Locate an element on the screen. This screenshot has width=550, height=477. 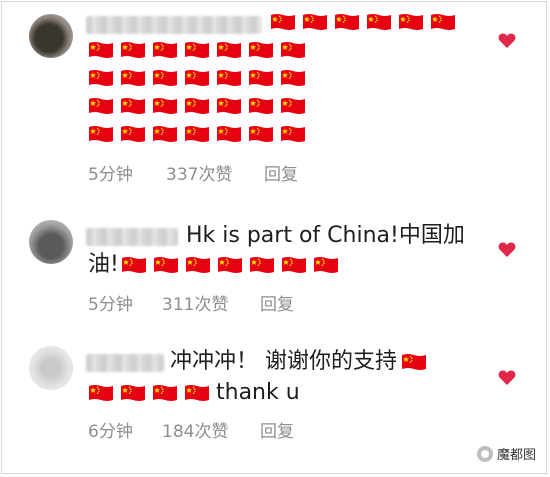
comment-meta: 5分钟 311次赞 回复 is located at coordinates (191, 302).